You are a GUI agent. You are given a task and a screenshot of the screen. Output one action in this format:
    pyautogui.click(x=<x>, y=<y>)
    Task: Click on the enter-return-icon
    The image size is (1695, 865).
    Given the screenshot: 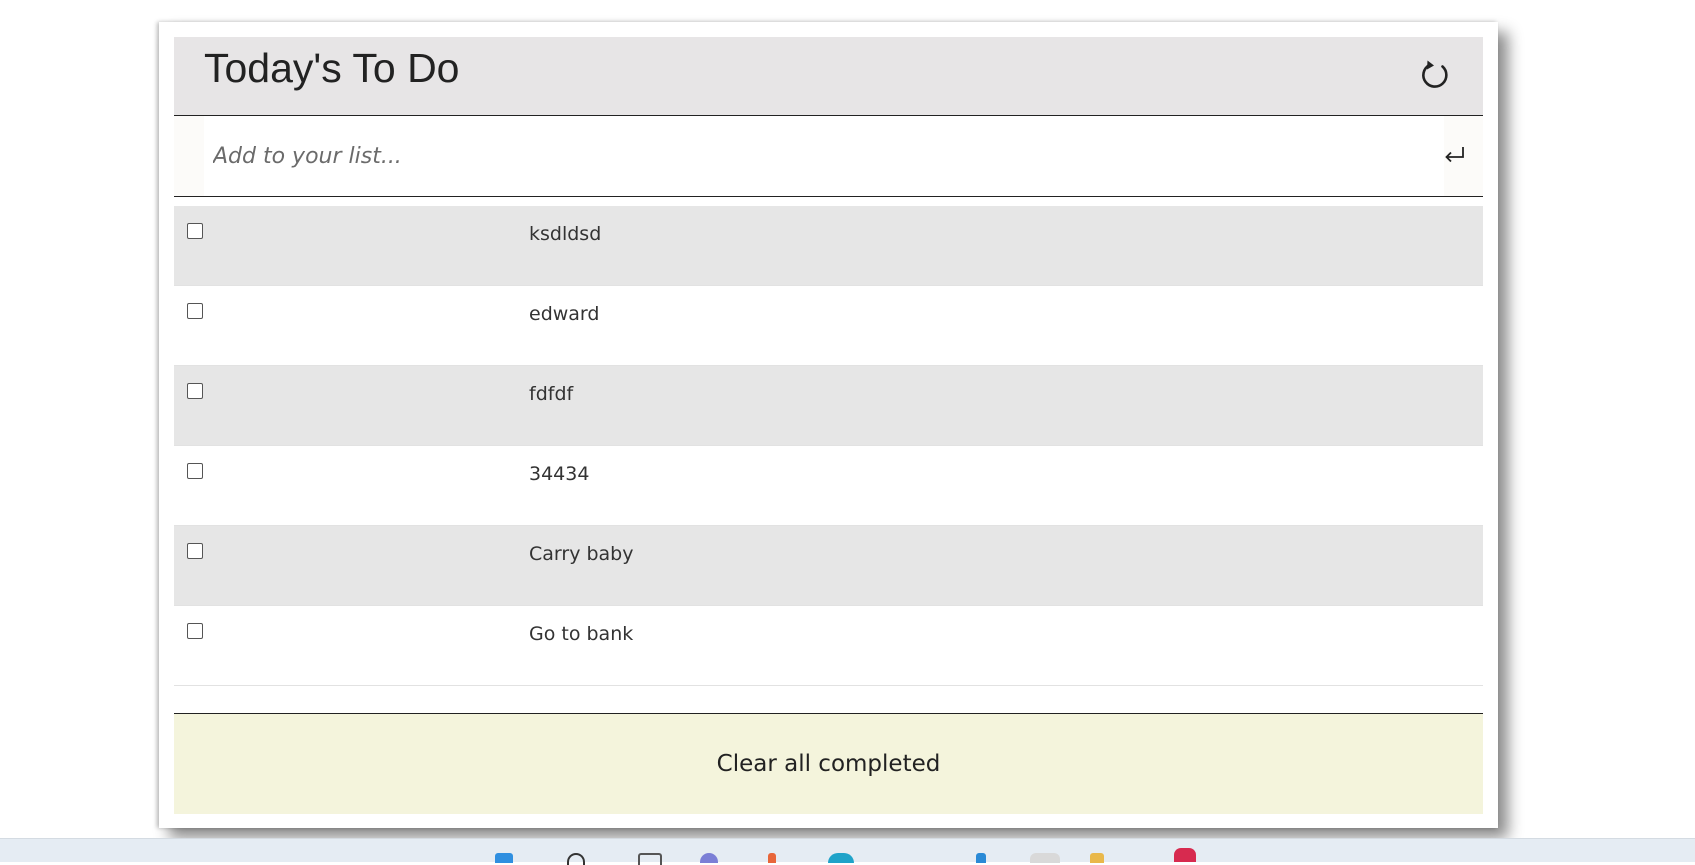 What is the action you would take?
    pyautogui.click(x=1455, y=156)
    